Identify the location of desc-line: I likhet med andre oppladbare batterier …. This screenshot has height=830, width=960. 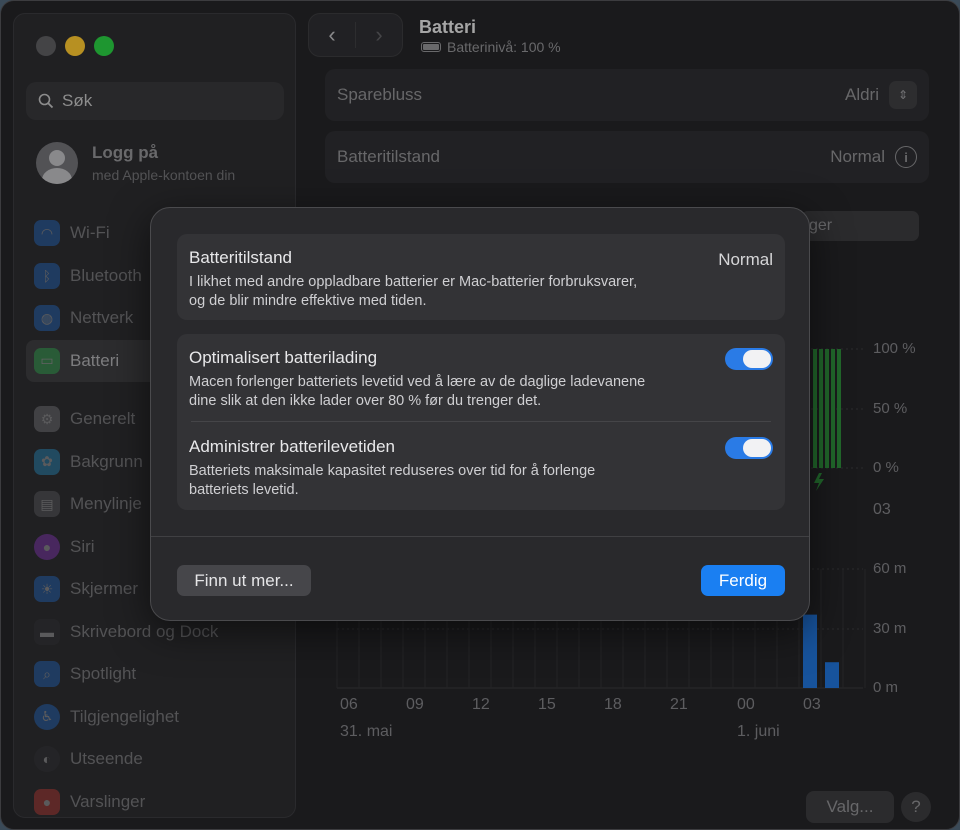
(413, 282).